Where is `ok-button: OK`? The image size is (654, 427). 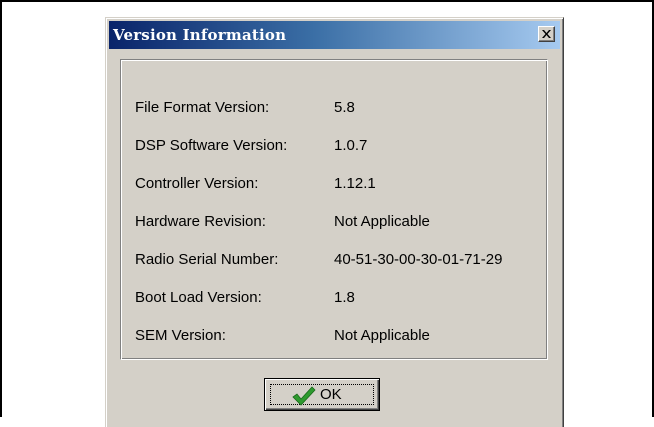
ok-button: OK is located at coordinates (322, 394).